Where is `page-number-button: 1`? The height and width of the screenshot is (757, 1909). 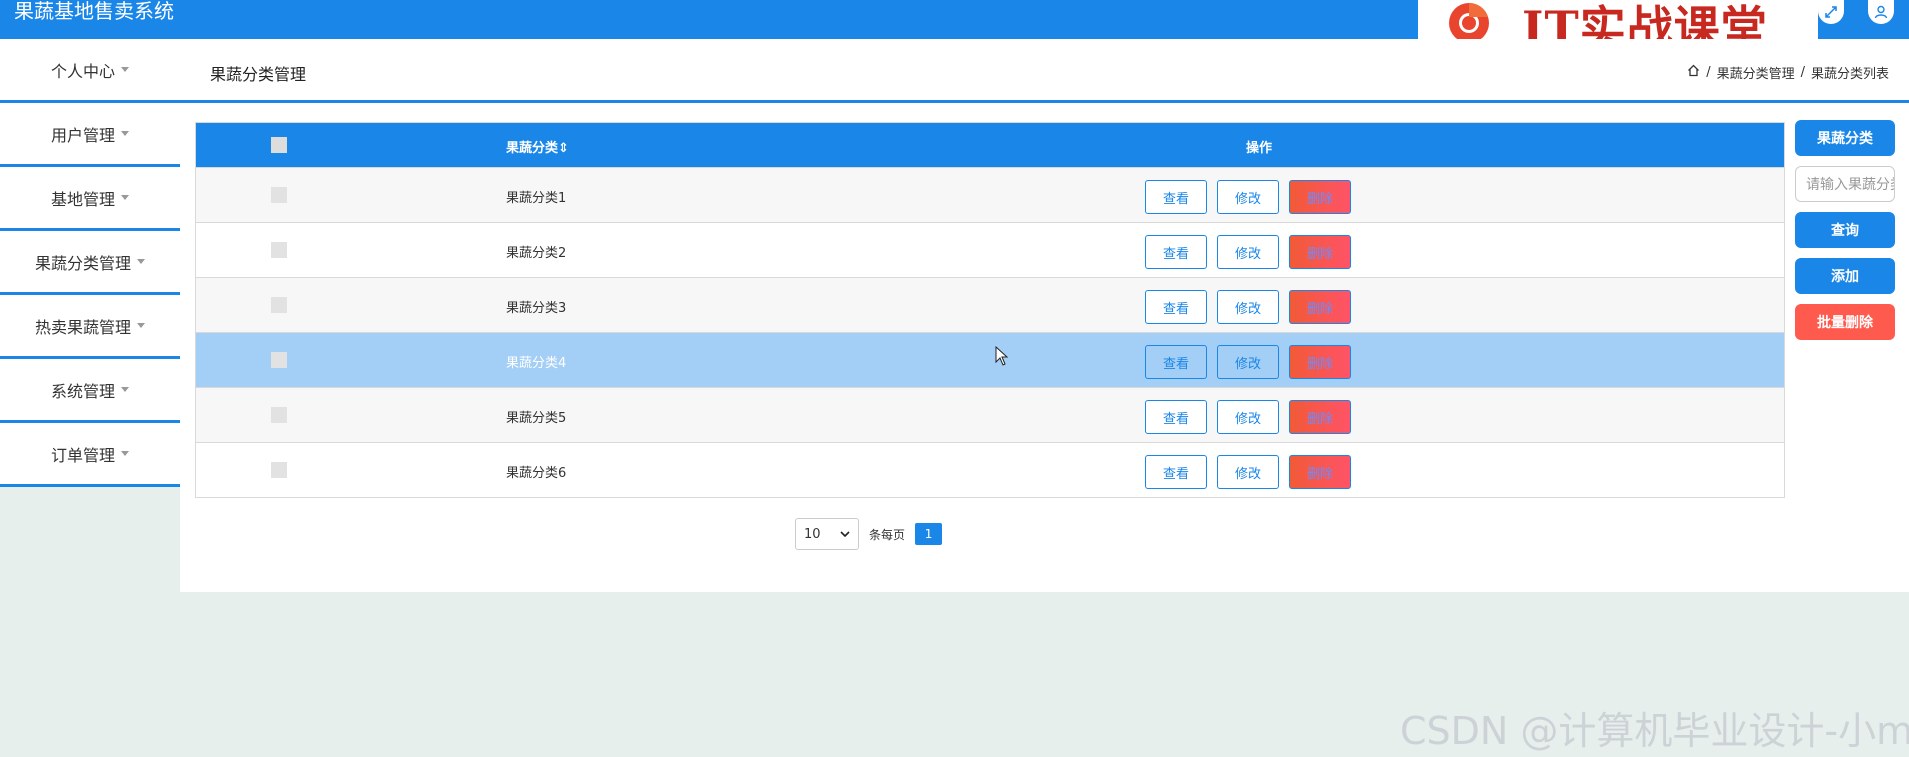
page-number-button: 1 is located at coordinates (929, 534).